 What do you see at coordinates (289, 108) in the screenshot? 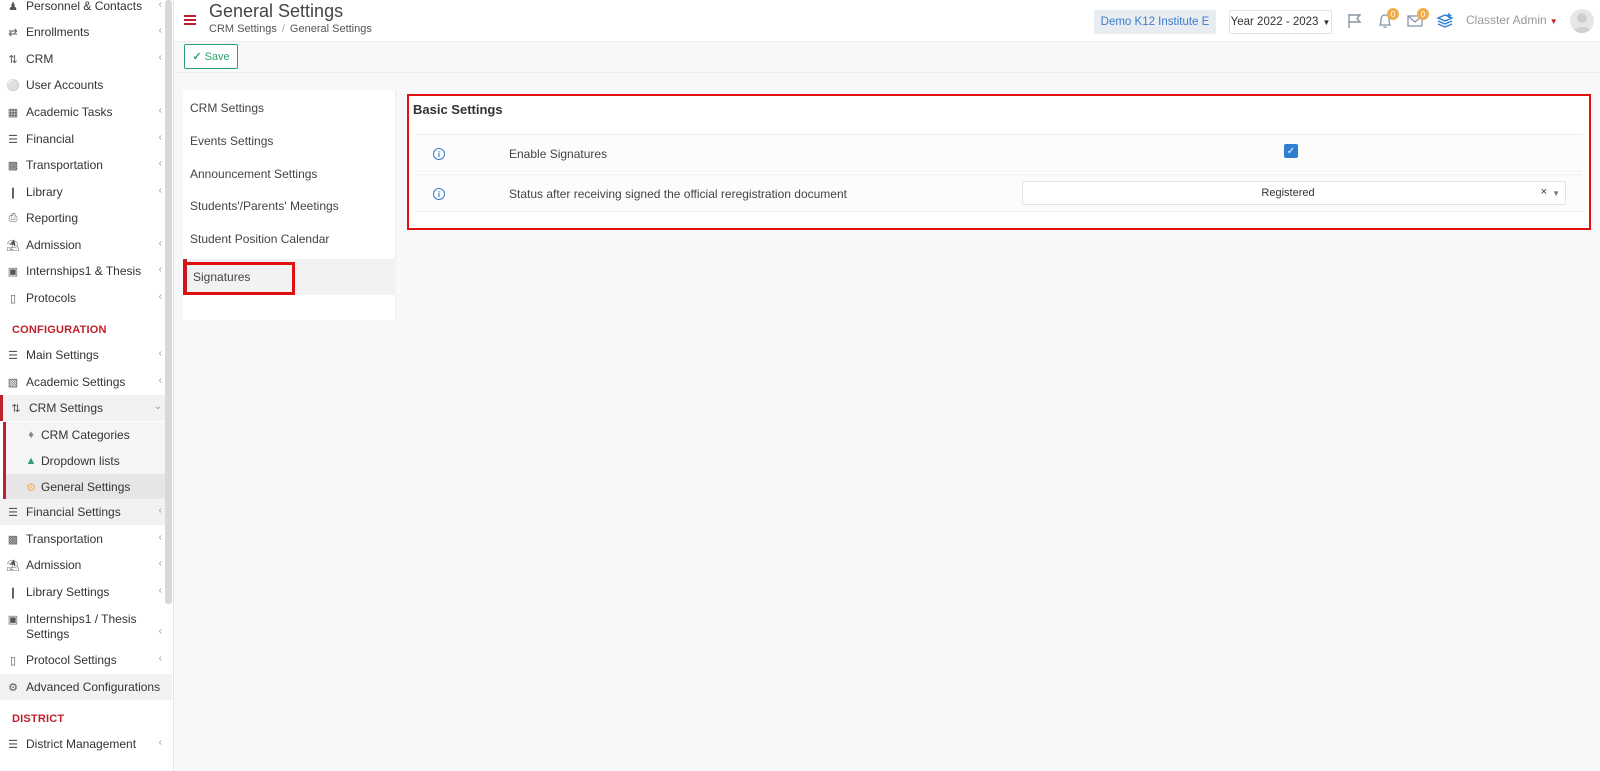
I see `settings-menu-crm-settings: CRM Settings` at bounding box center [289, 108].